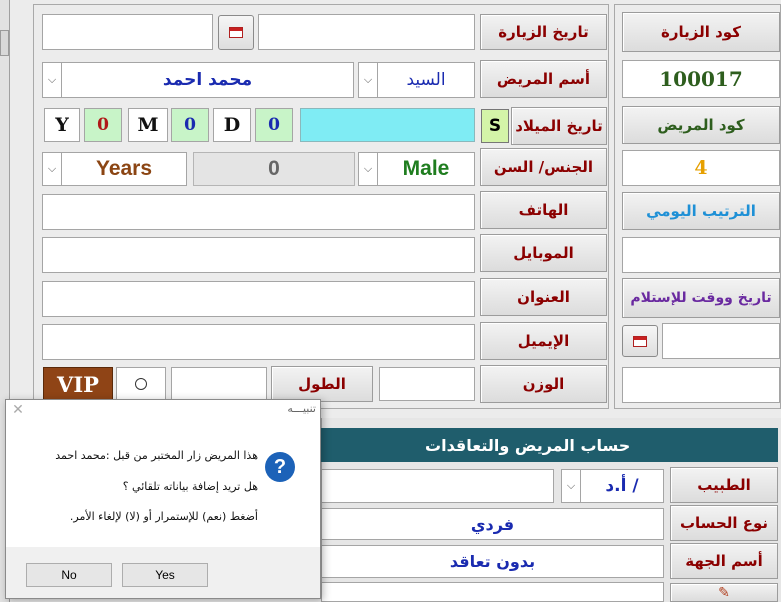 This screenshot has height=602, width=781. Describe the element at coordinates (701, 298) in the screenshot. I see `receipt-datetime-label: تاريخ ووقت للإستلام` at that location.